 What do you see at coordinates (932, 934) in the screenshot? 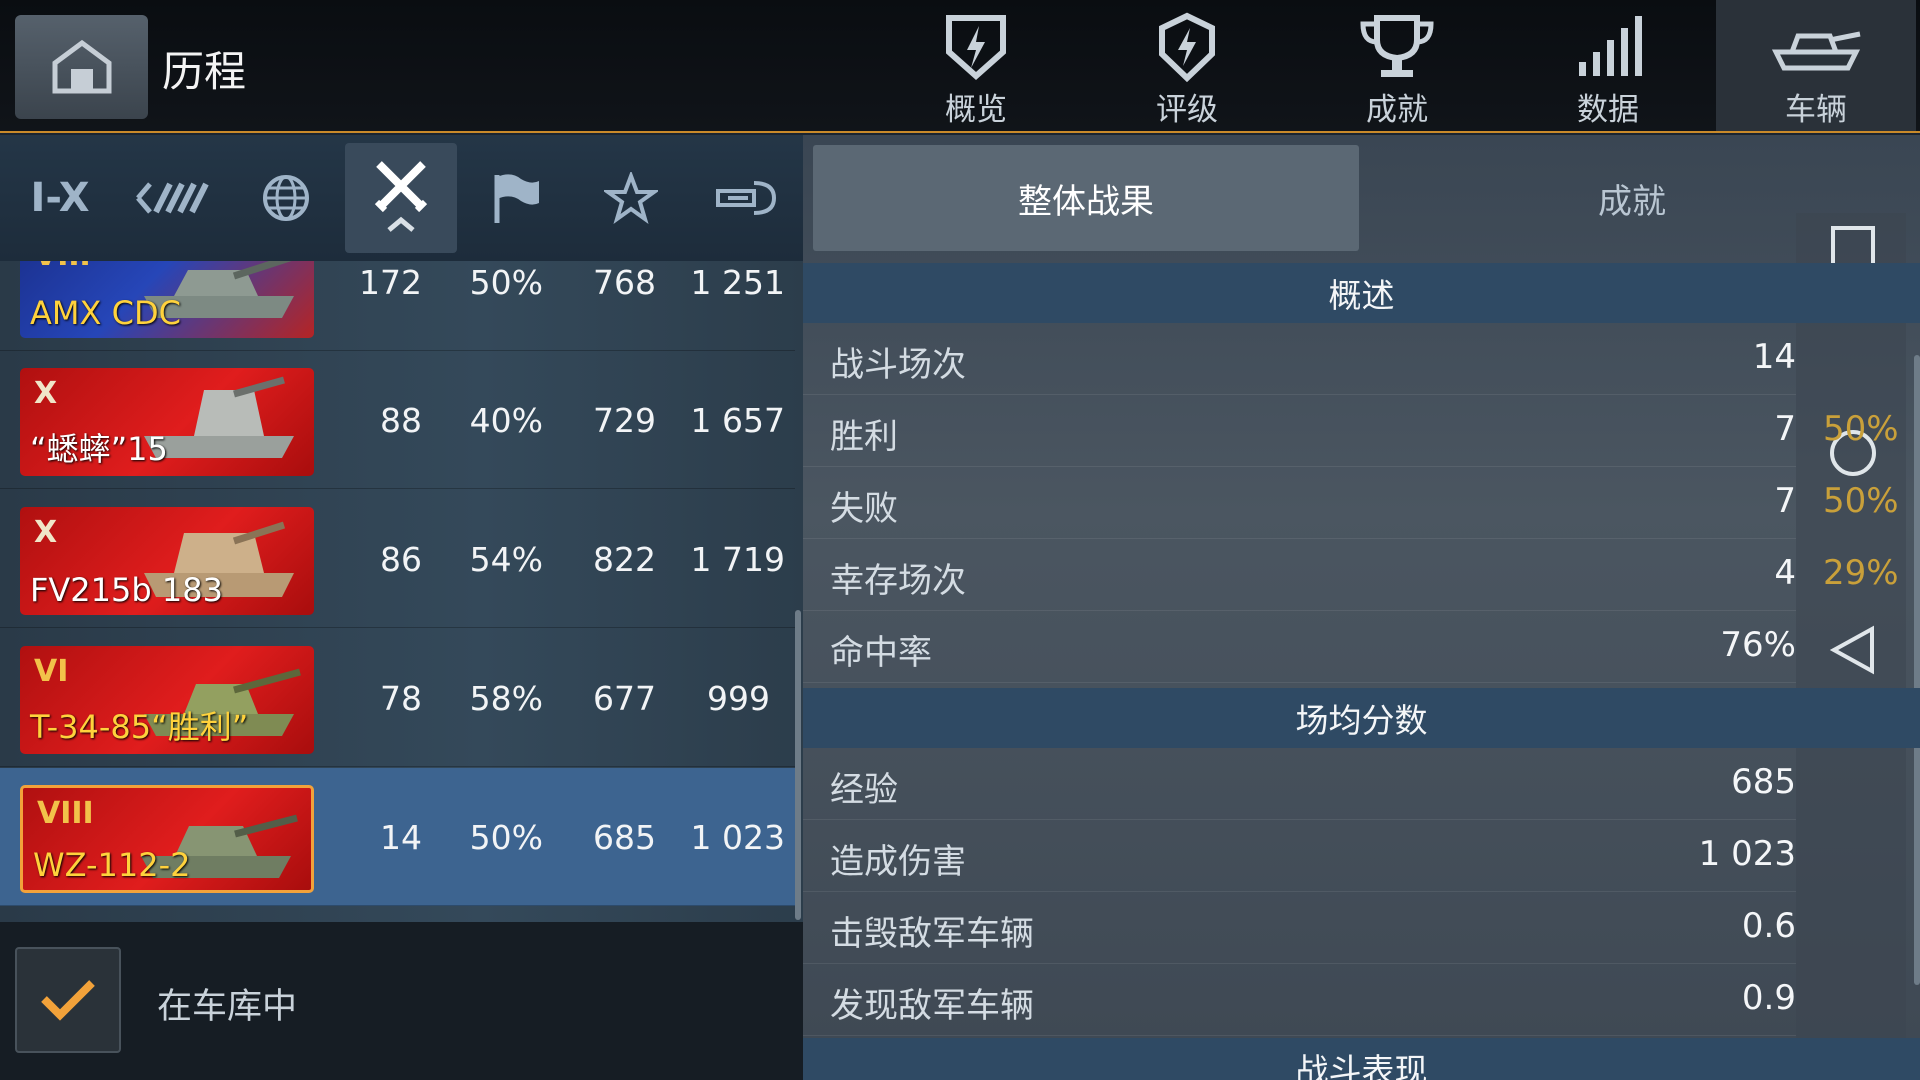
I see `stat-label: 击毁敌军车辆` at bounding box center [932, 934].